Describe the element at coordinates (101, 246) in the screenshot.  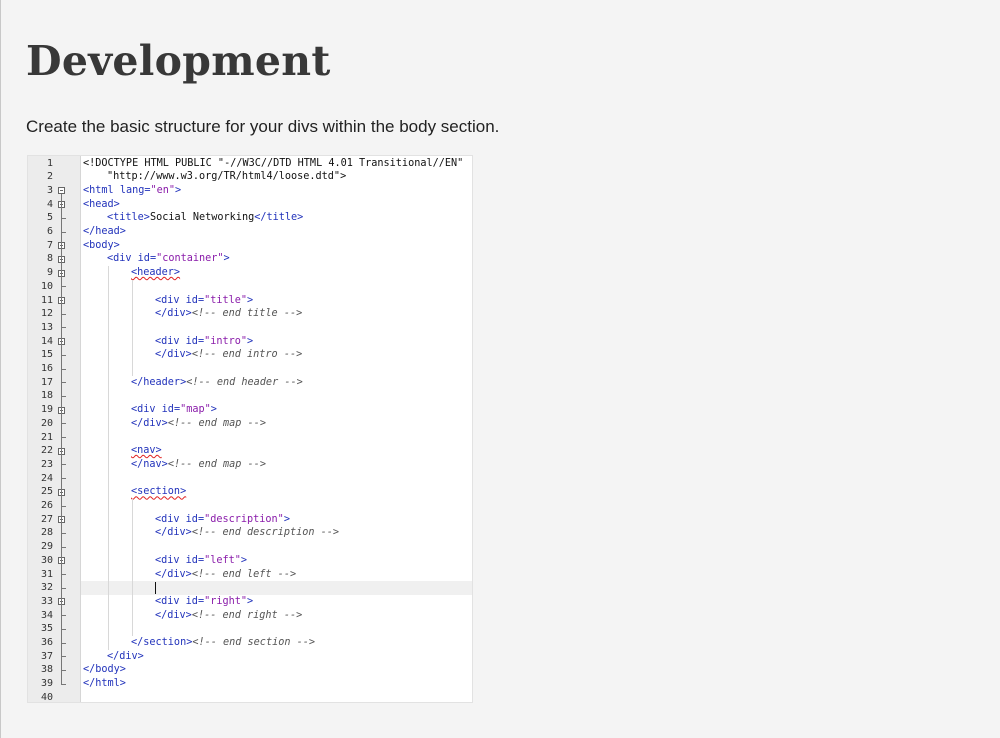
I see `code-line-text: <body>` at that location.